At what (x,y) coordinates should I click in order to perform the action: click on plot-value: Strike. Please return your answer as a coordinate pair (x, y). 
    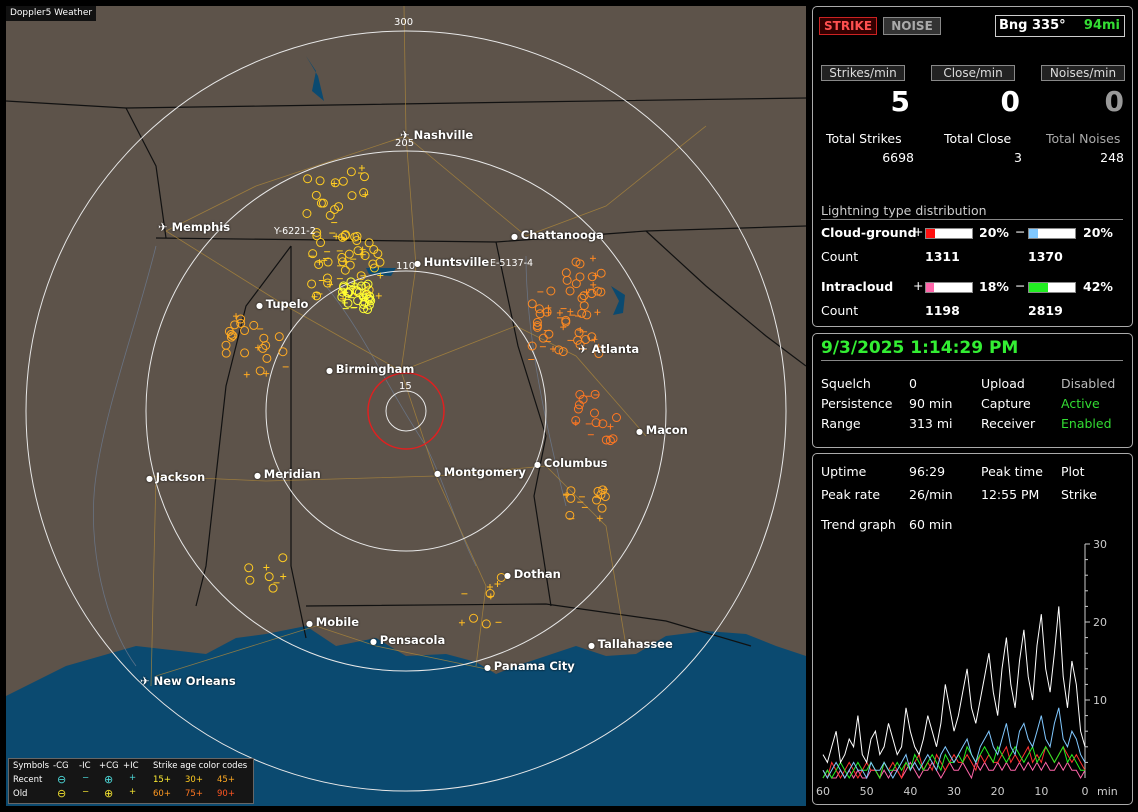
    Looking at the image, I should click on (1079, 494).